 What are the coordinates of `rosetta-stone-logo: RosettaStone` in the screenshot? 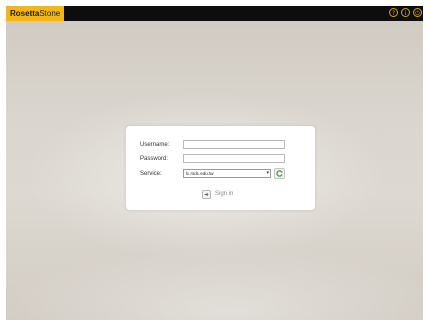 It's located at (35, 13).